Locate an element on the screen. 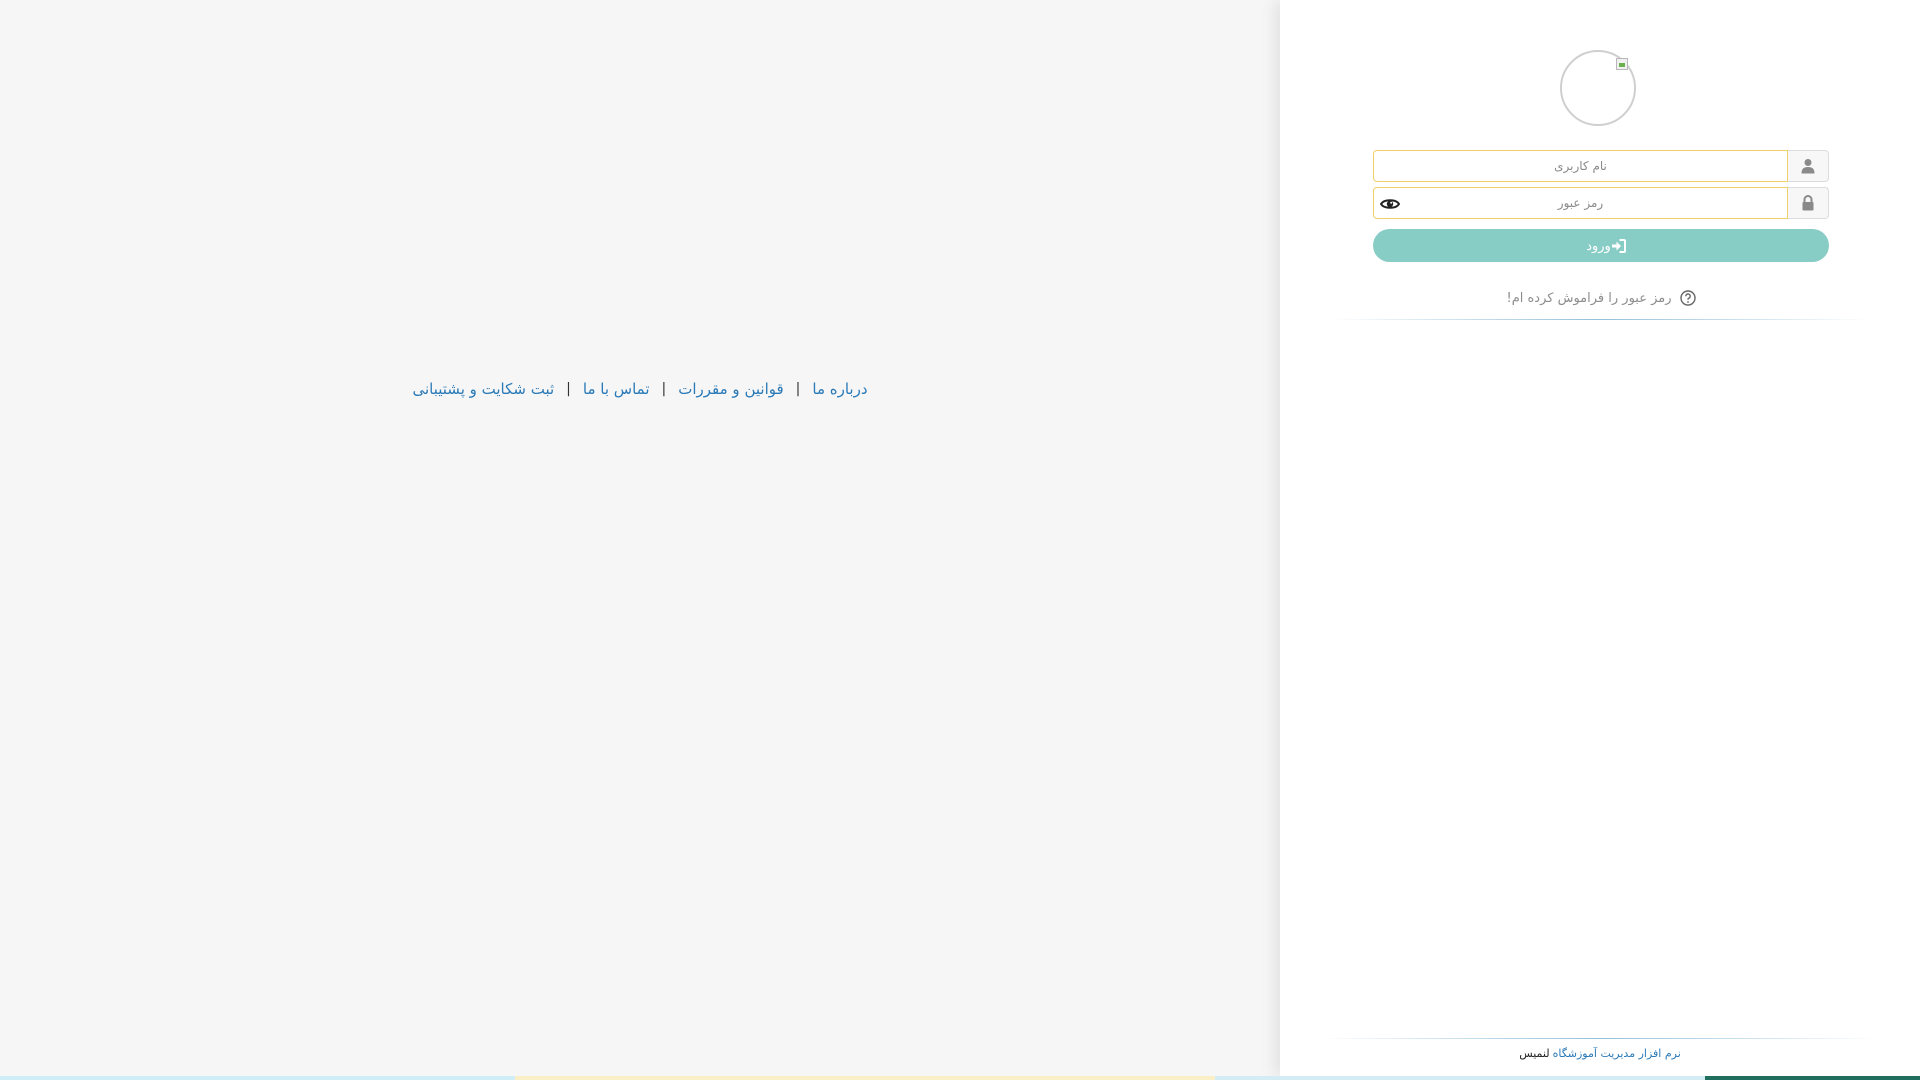 The image size is (1920, 1080). user-icon is located at coordinates (1808, 166).